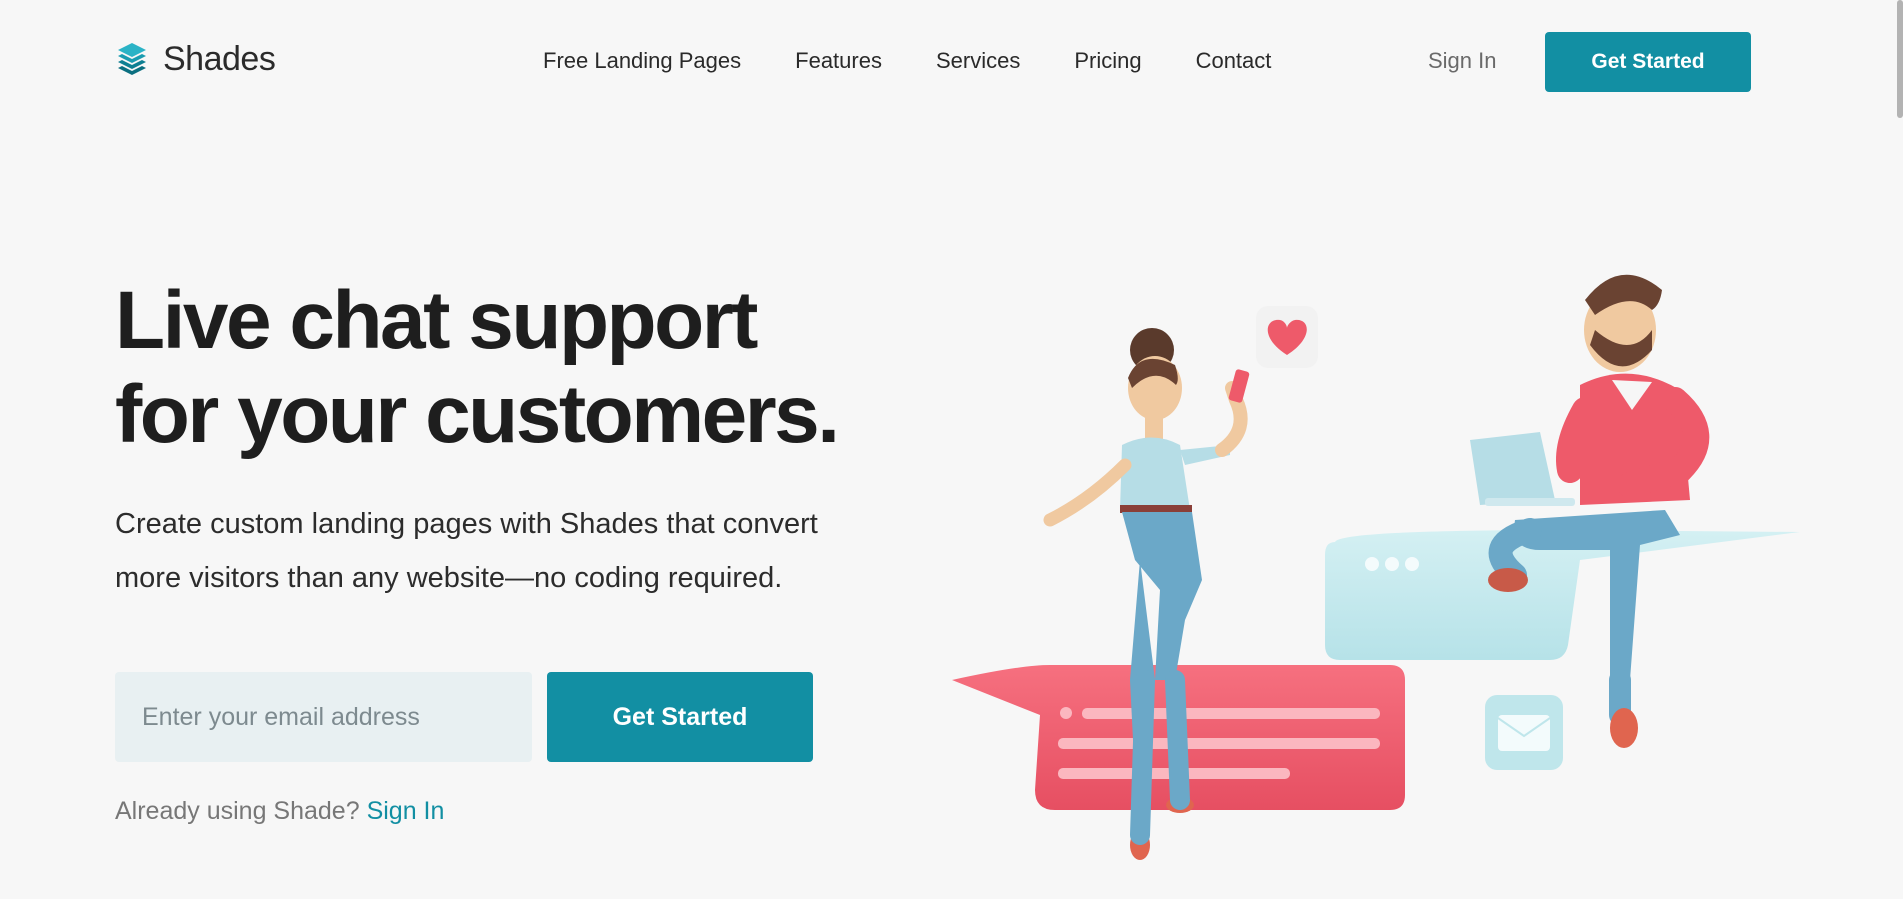  Describe the element at coordinates (1462, 61) in the screenshot. I see `header-sign-in-link: Sign In` at that location.